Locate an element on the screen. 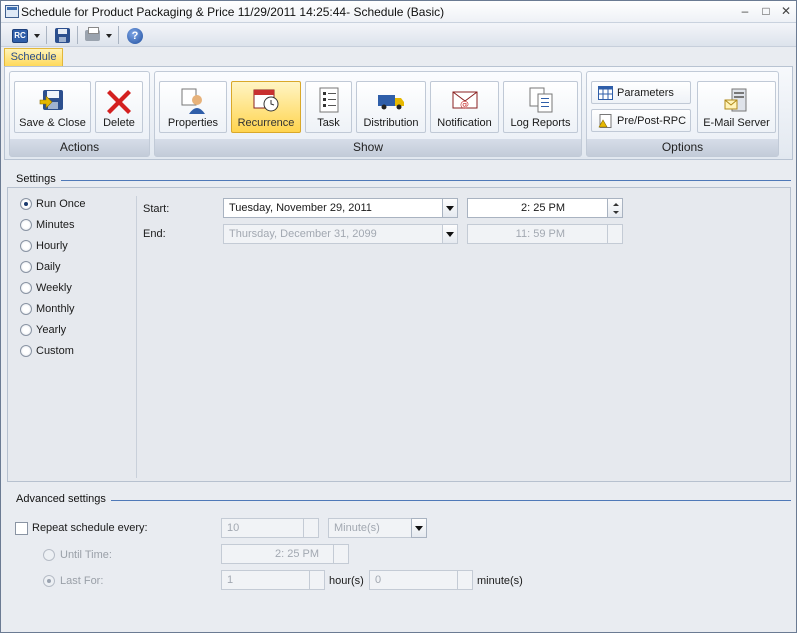  notification-button: @ Notification is located at coordinates (464, 107).